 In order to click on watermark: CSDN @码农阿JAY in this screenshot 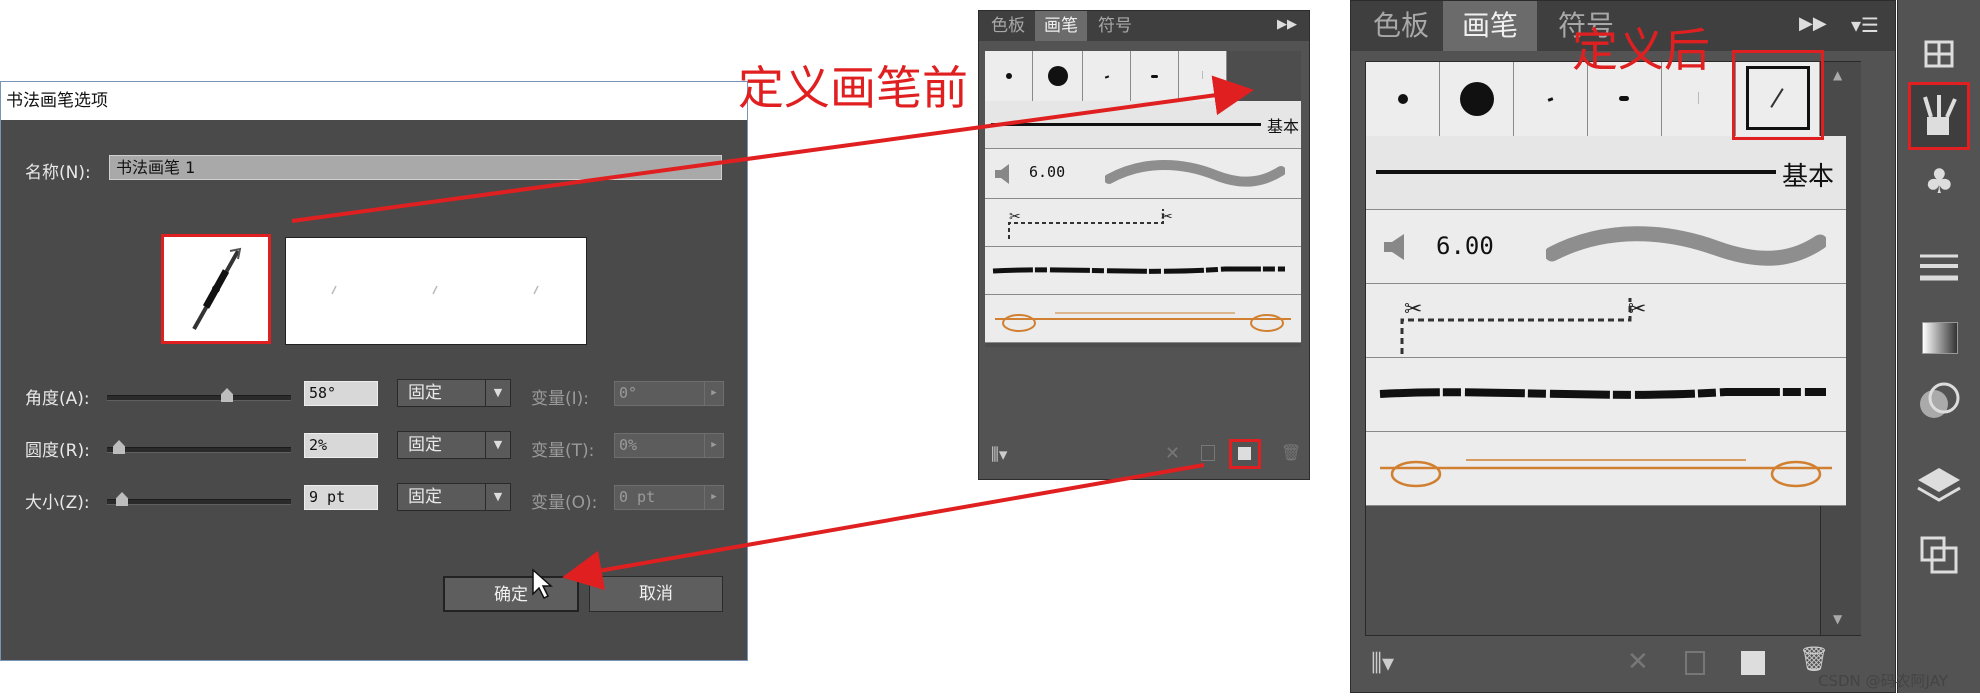, I will do `click(1883, 681)`.